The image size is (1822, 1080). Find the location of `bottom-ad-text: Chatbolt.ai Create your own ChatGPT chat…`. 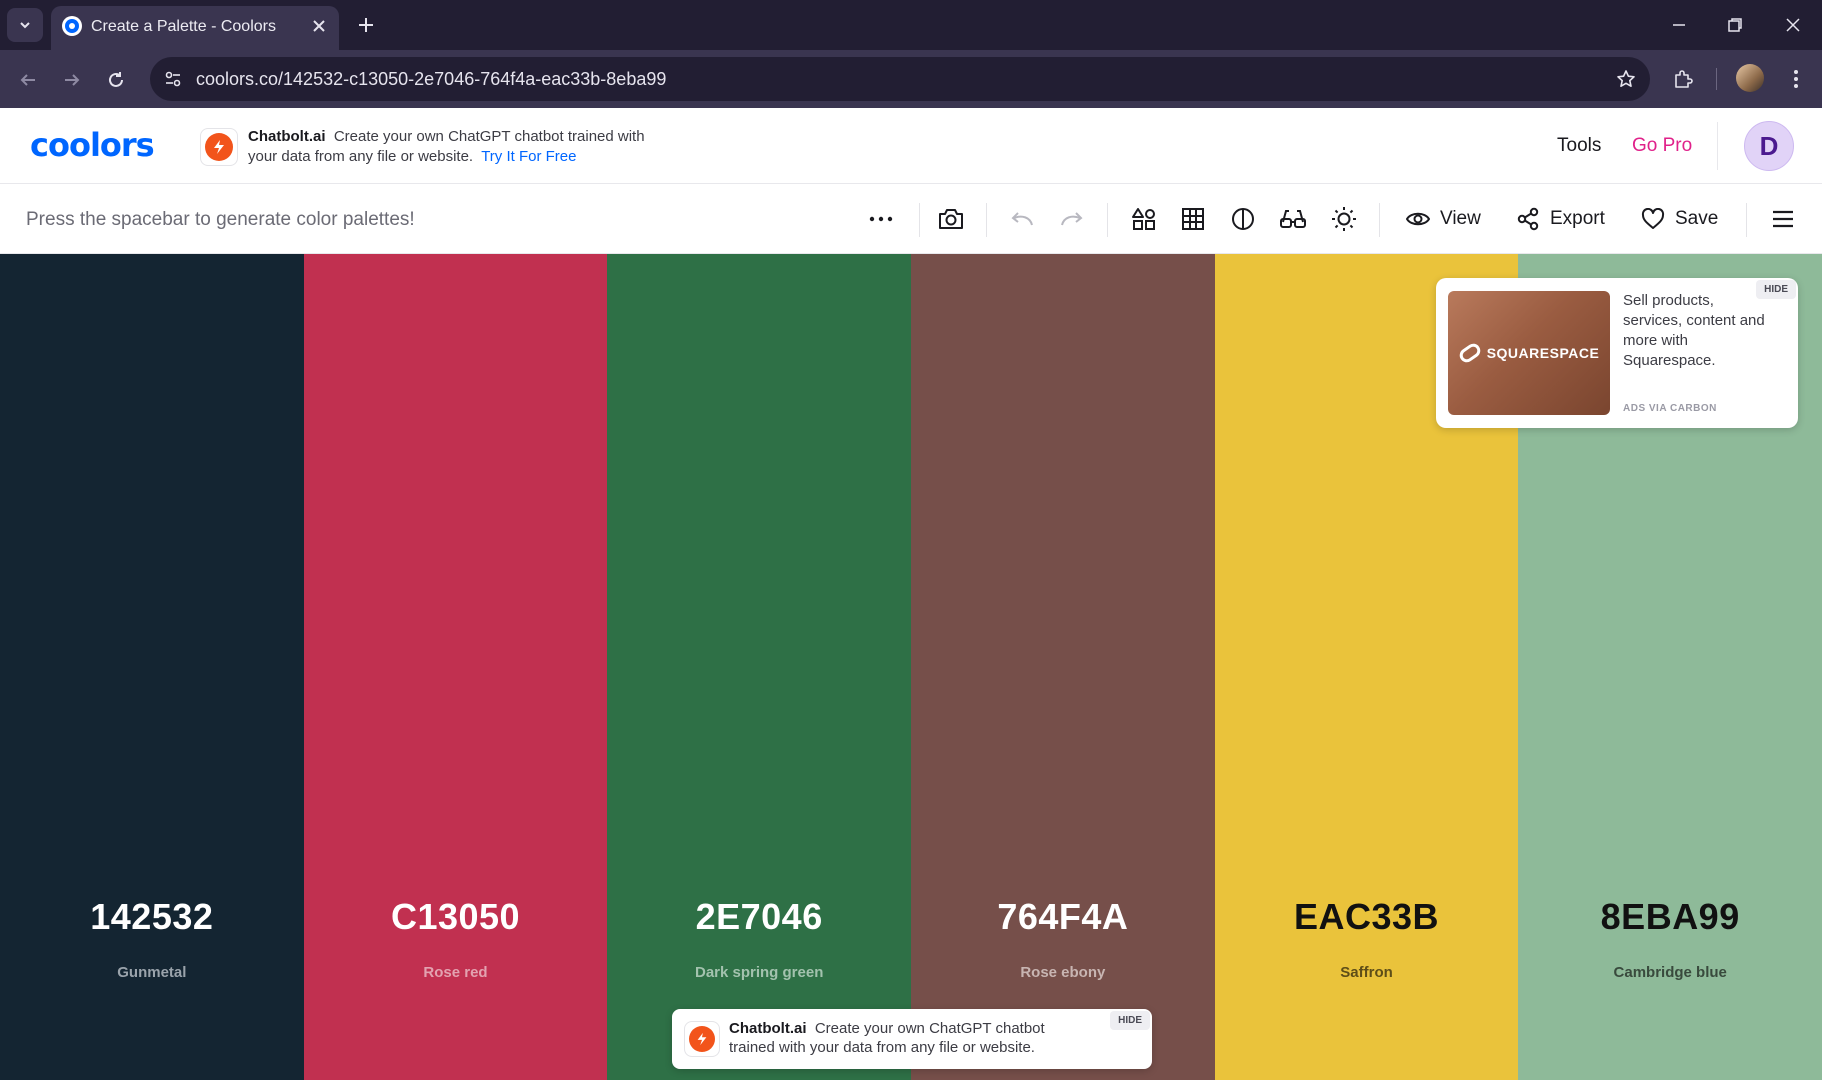

bottom-ad-text: Chatbolt.ai Create your own ChatGPT chat… is located at coordinates (909, 1038).